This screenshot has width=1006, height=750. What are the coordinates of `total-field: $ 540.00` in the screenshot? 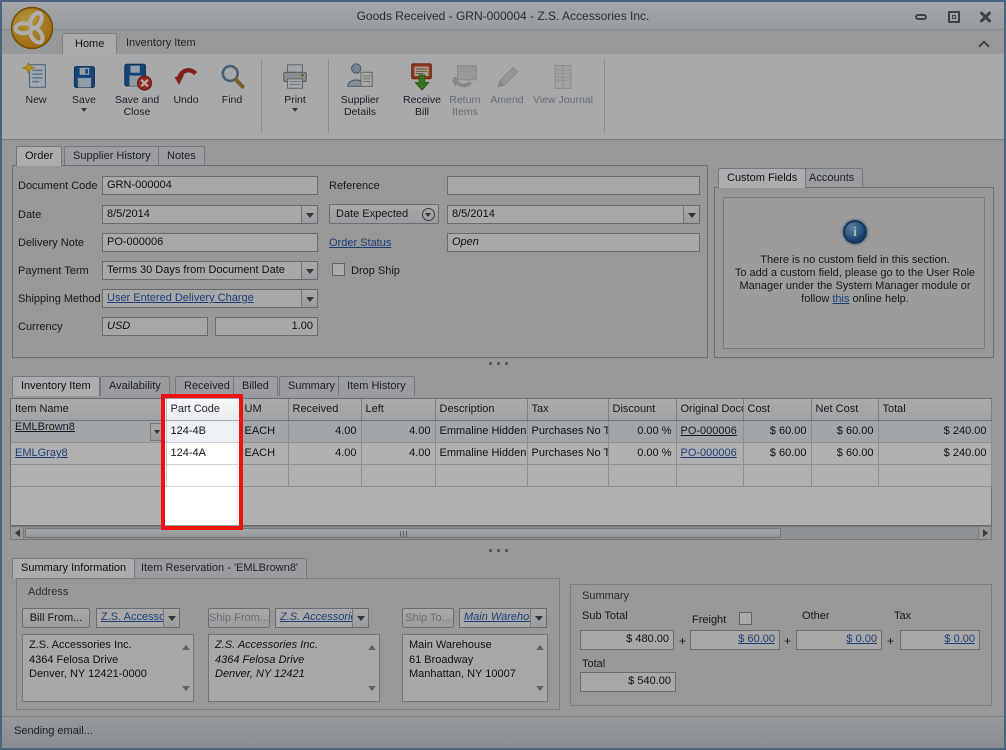 It's located at (628, 682).